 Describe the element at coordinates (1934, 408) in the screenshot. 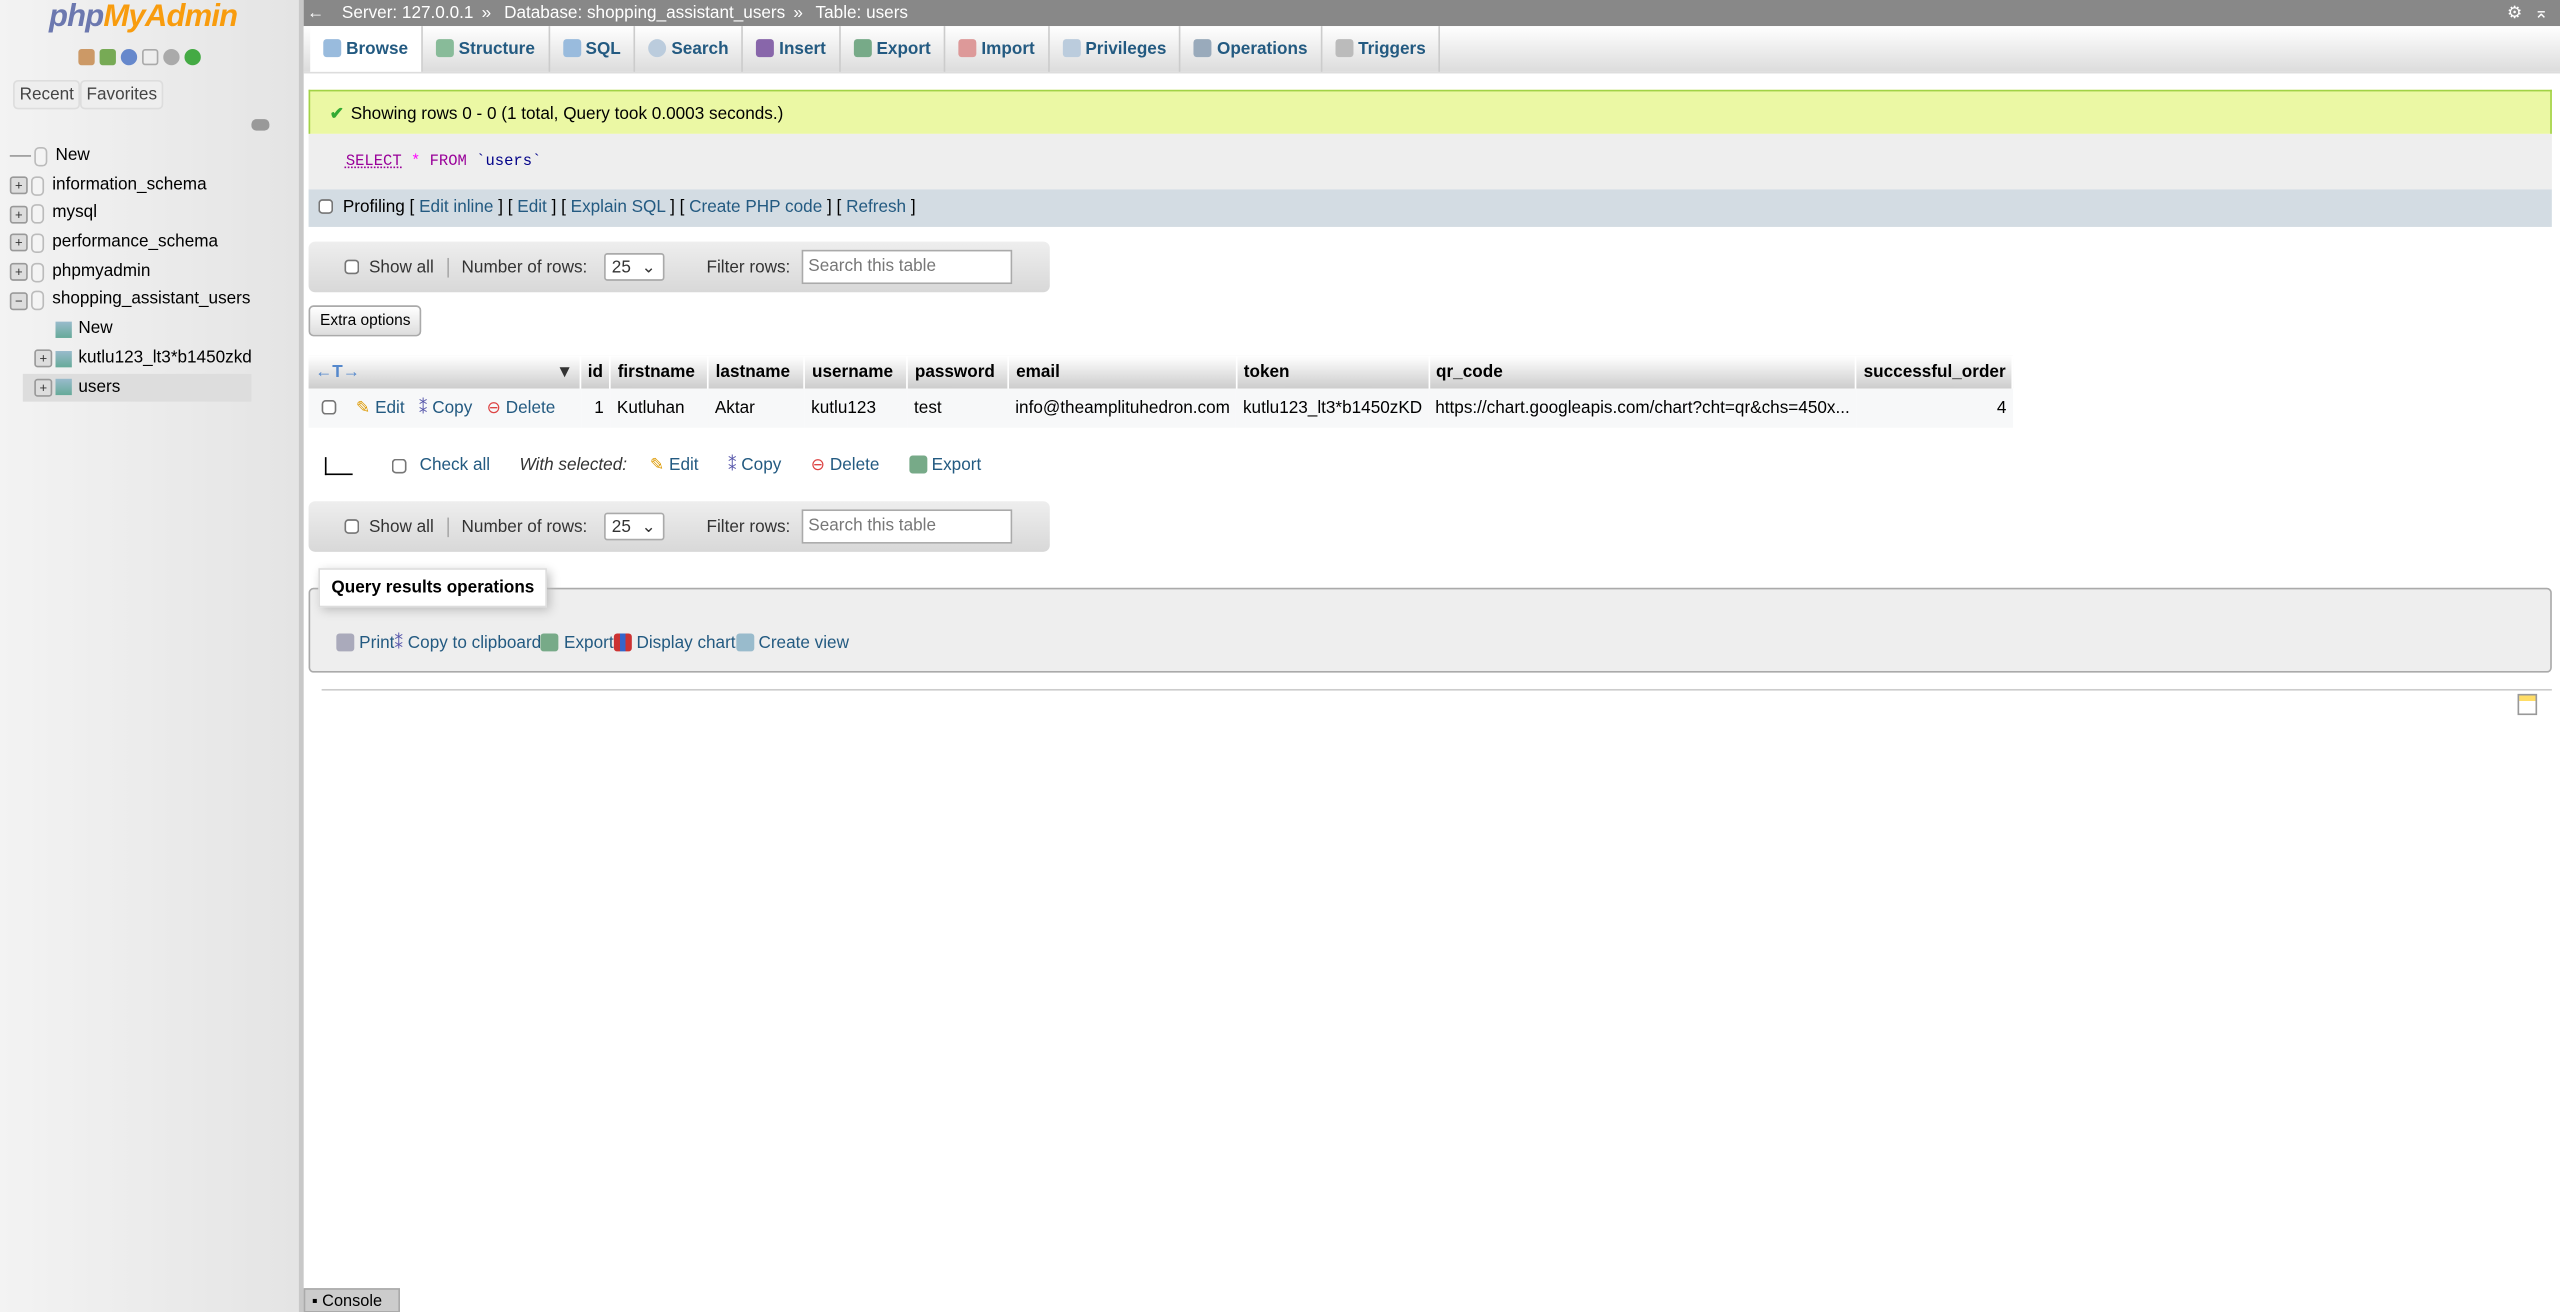

I see `cell-successful-order: 4` at that location.